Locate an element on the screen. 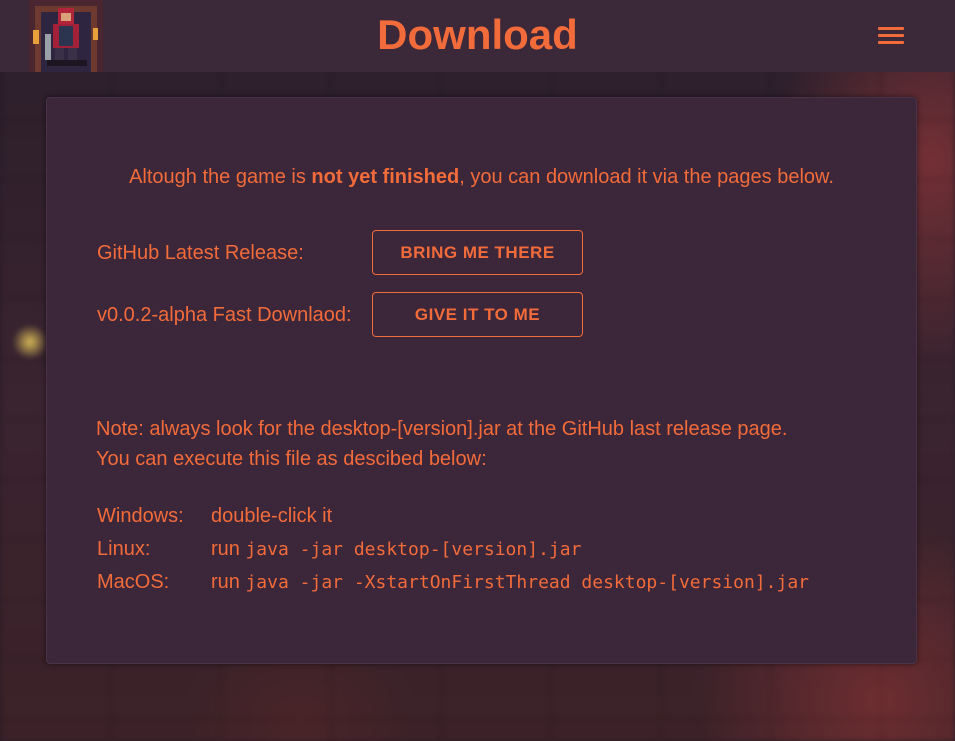 Image resolution: width=955 pixels, height=741 pixels. top-bar: Download is located at coordinates (477, 36).